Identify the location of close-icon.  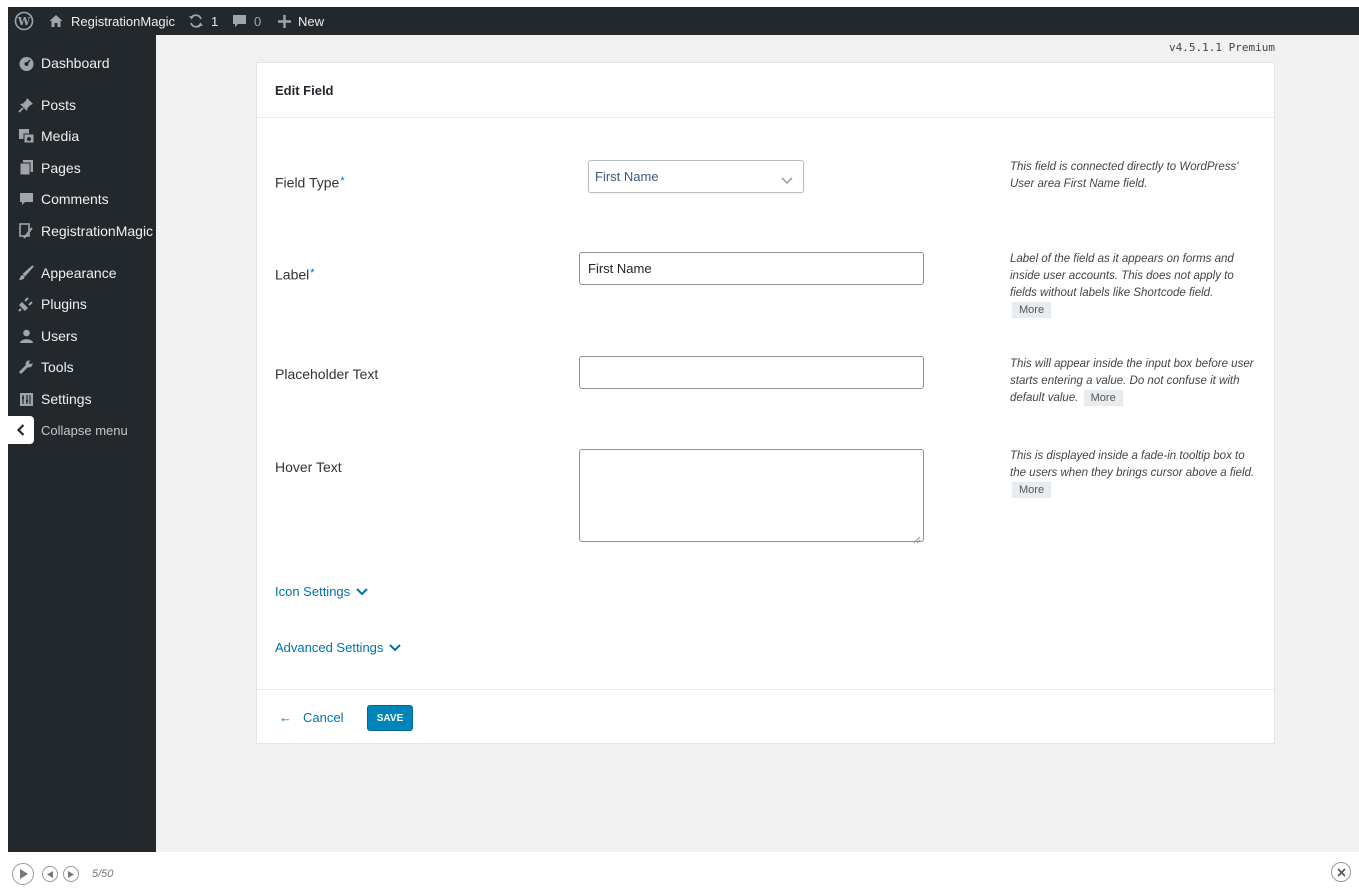
(1341, 872).